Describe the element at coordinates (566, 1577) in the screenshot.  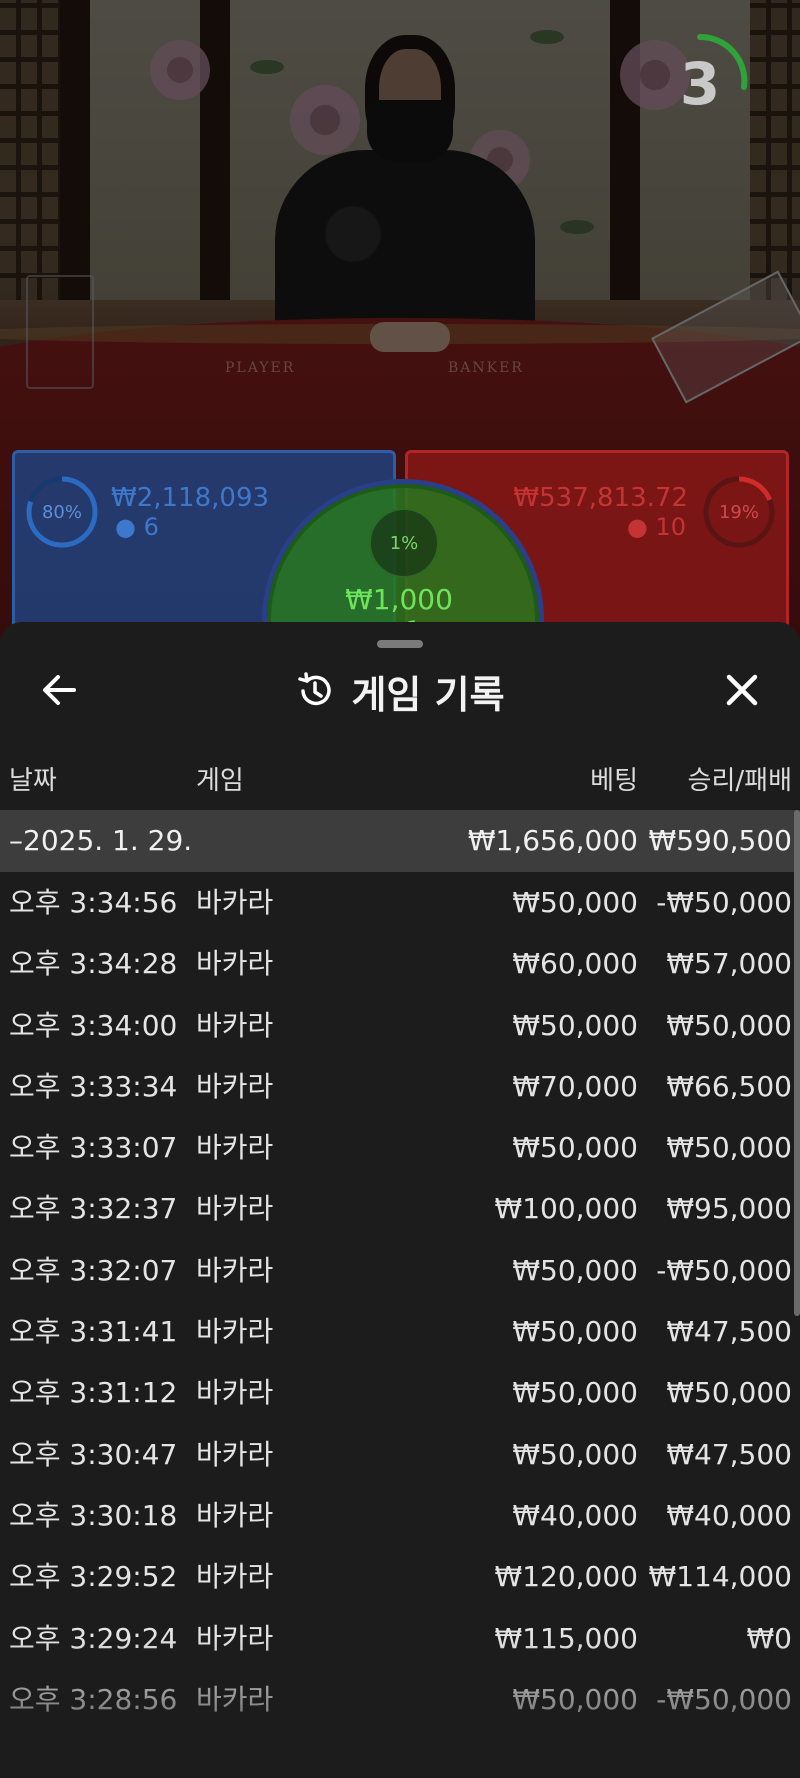
I see `row-bet: ₩120,000` at that location.